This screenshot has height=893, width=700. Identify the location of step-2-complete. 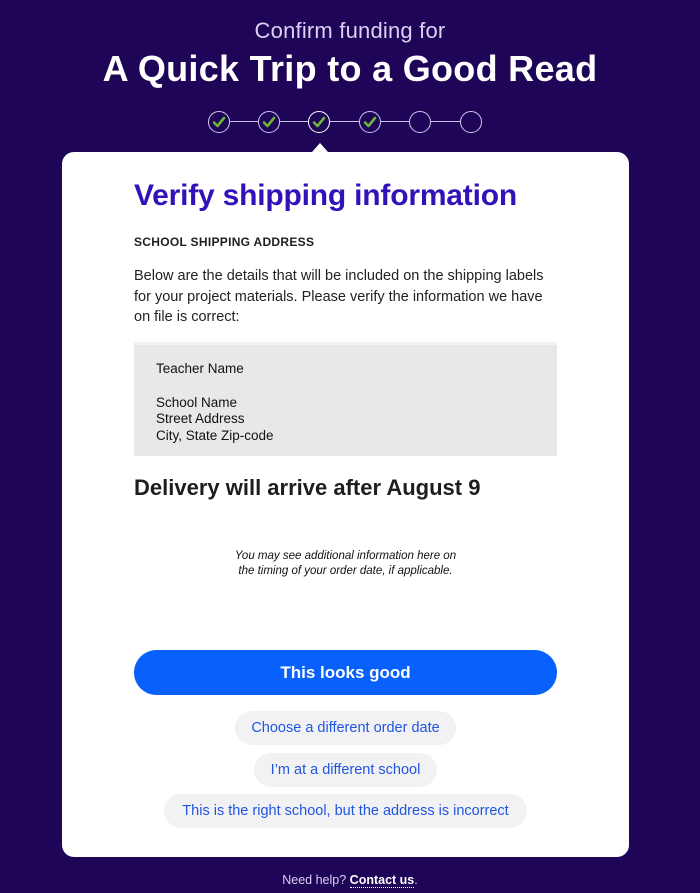
(269, 122).